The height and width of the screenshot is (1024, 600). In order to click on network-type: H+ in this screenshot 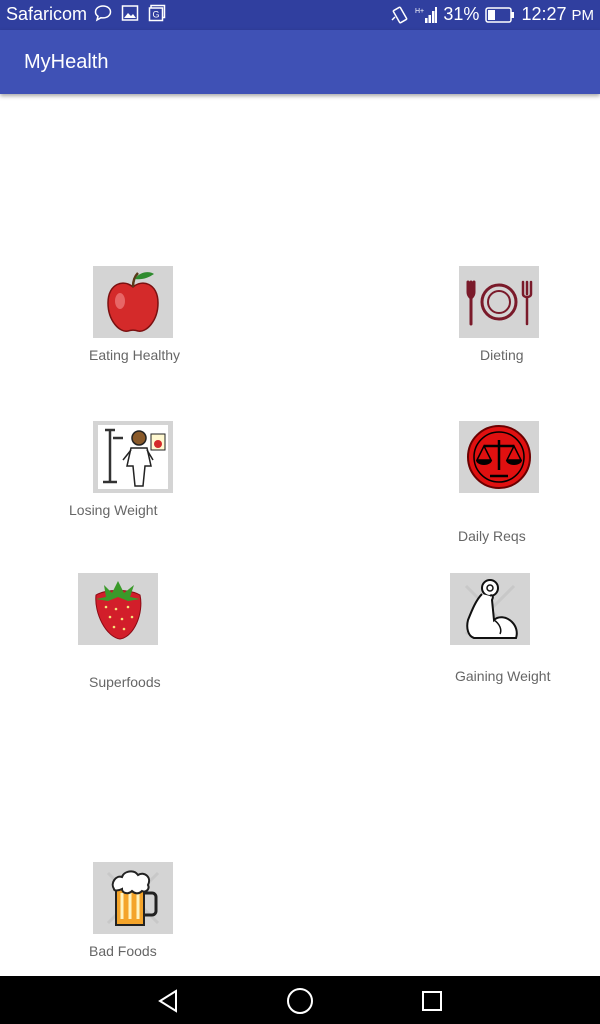, I will do `click(419, 11)`.